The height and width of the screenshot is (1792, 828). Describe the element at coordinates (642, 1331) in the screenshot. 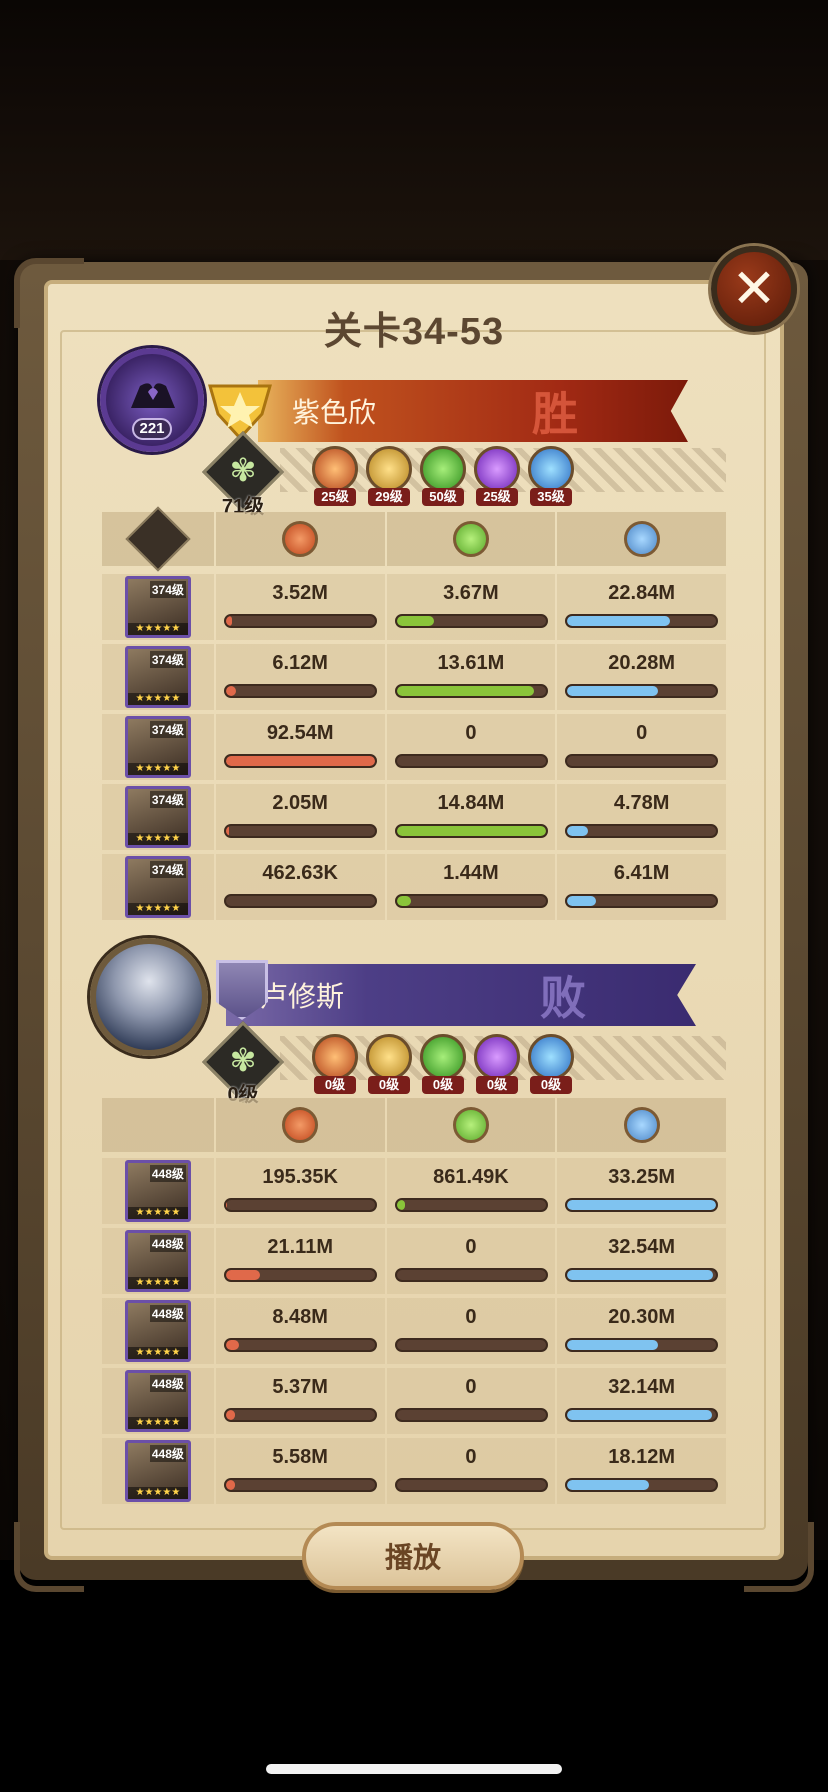

I see `defense-cell: 20.30M` at that location.